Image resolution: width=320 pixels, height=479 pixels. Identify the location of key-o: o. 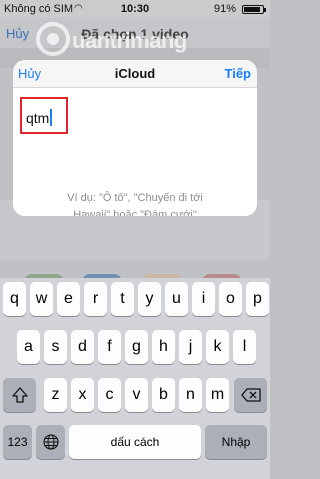
(230, 299).